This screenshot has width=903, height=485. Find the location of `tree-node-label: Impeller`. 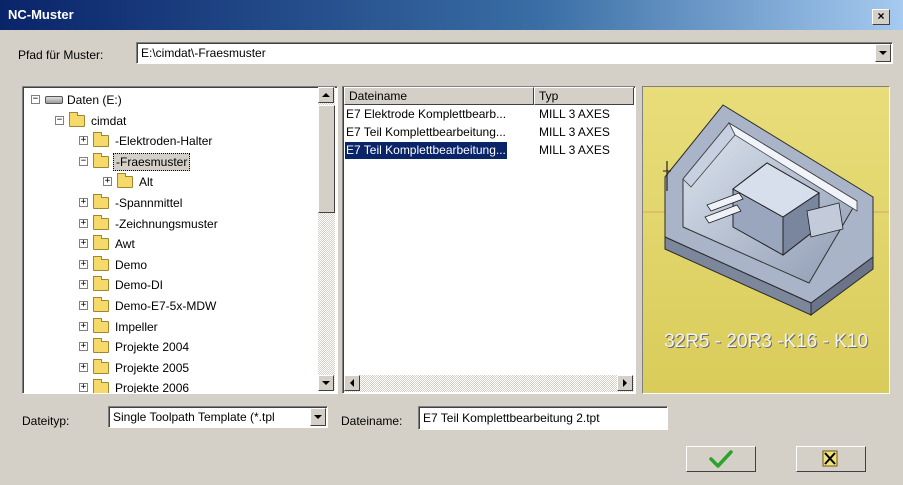

tree-node-label: Impeller is located at coordinates (136, 326).